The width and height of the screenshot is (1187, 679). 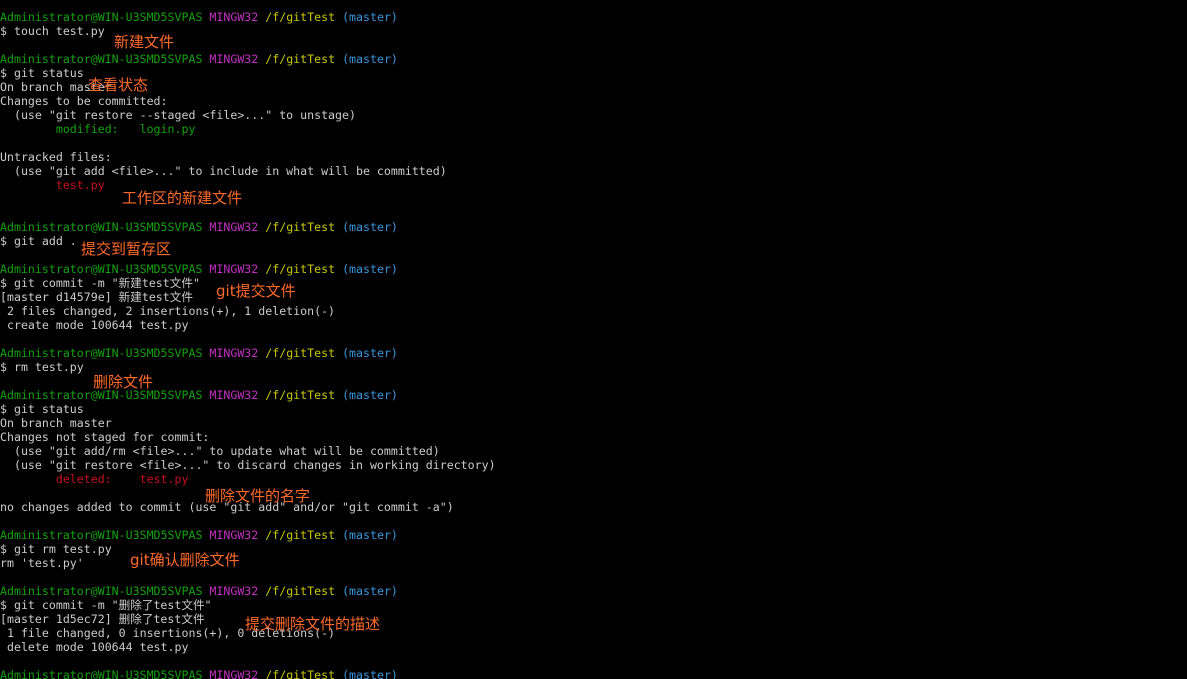 I want to click on output-line: [master d14579e] 新建test文件, so click(x=96, y=297).